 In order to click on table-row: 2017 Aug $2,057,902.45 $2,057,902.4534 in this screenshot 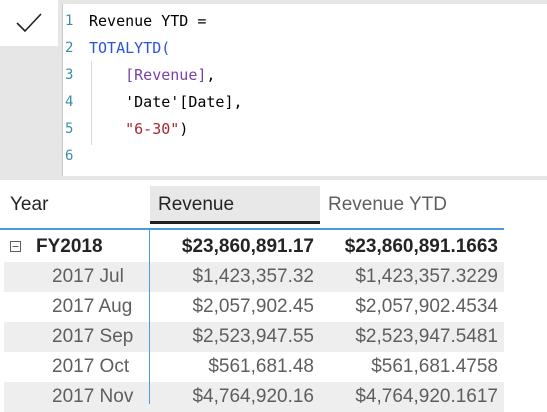, I will do `click(254, 307)`.